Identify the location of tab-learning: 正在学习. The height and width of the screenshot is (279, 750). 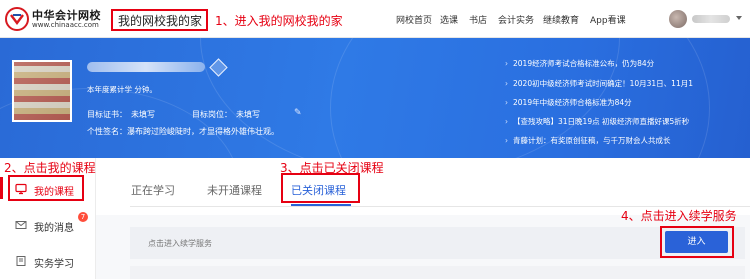
(153, 190).